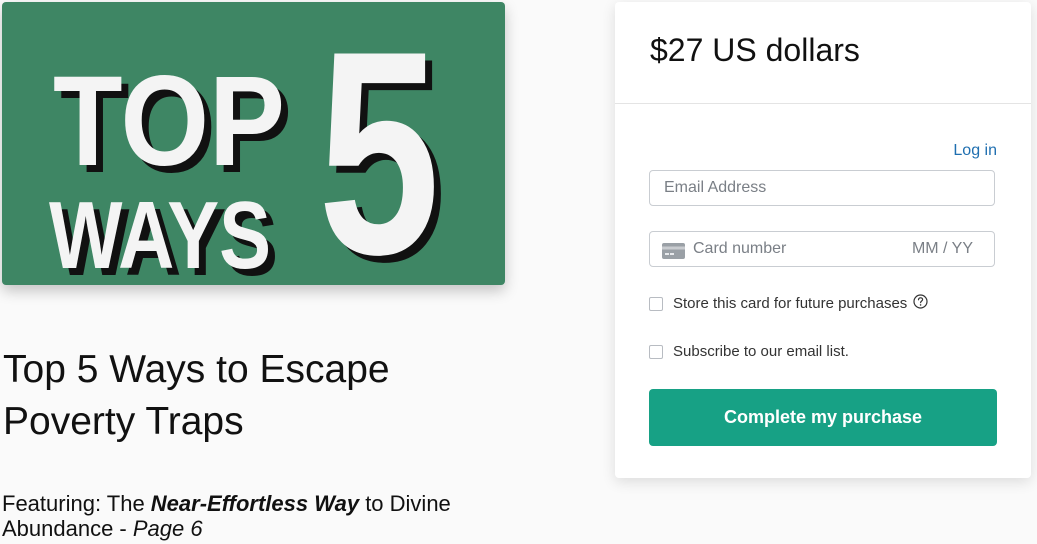 This screenshot has height=544, width=1037. I want to click on card-expiry-input, so click(942, 249).